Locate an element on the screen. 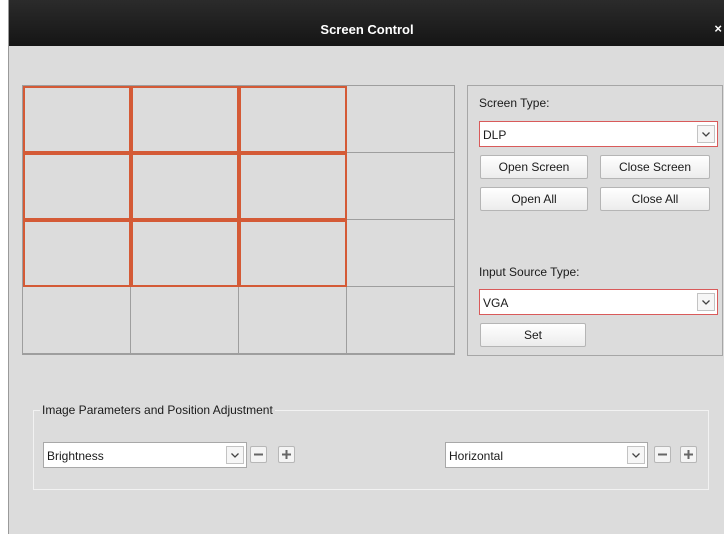  image-parameter-value: Brightness is located at coordinates (75, 456).